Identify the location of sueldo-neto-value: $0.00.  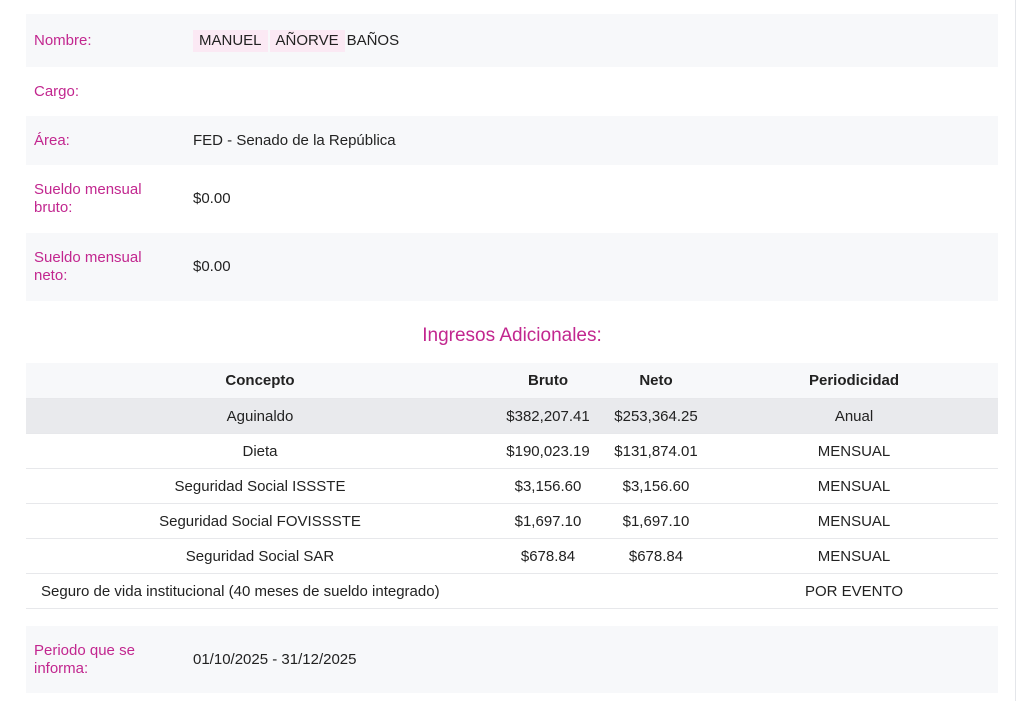
(212, 266).